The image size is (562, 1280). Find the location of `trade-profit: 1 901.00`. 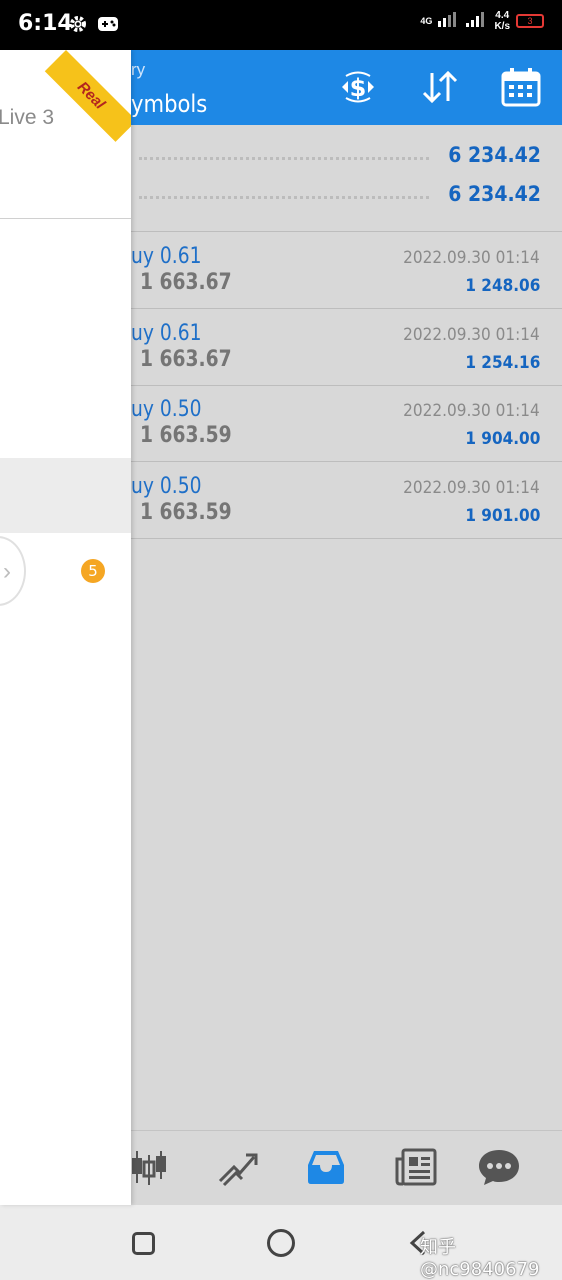

trade-profit: 1 901.00 is located at coordinates (502, 516).